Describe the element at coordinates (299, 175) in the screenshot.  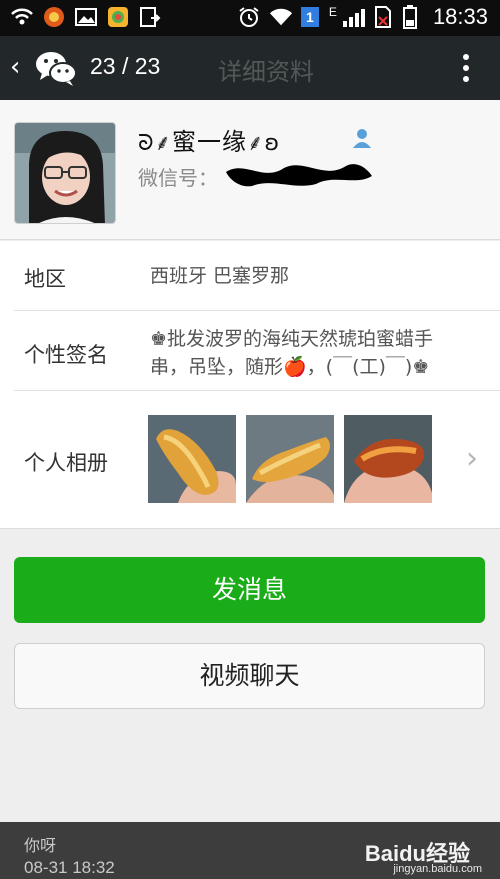
I see `wechat-id-redaction` at that location.